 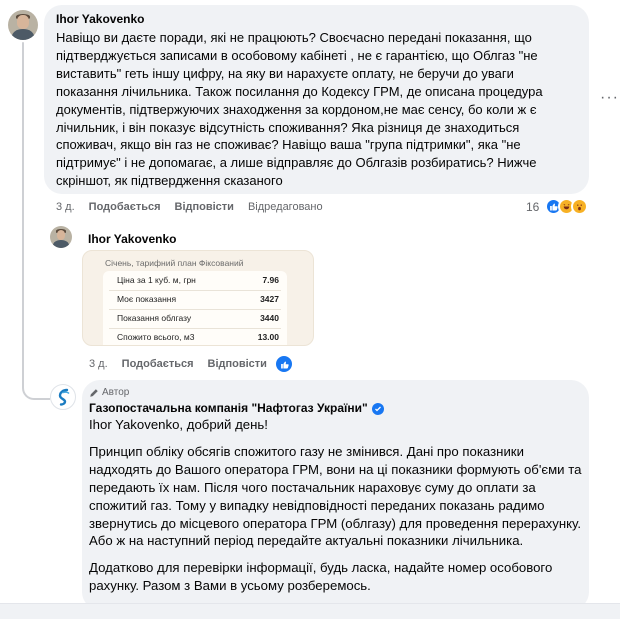 I want to click on composer-edge, so click(x=310, y=611).